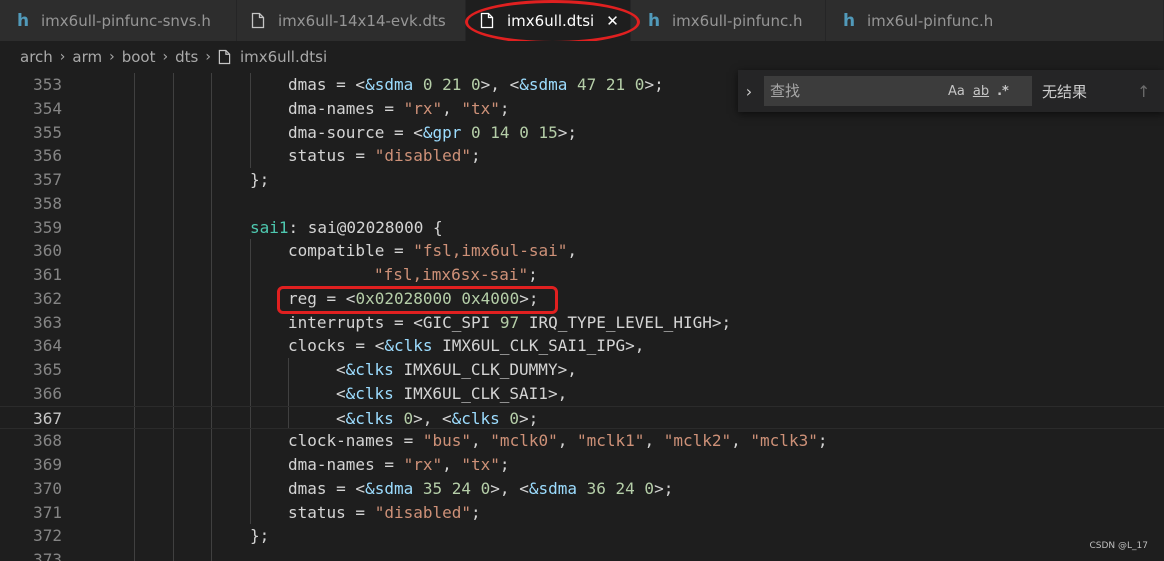 The height and width of the screenshot is (561, 1164). Describe the element at coordinates (509, 418) in the screenshot. I see `code-token: 0` at that location.